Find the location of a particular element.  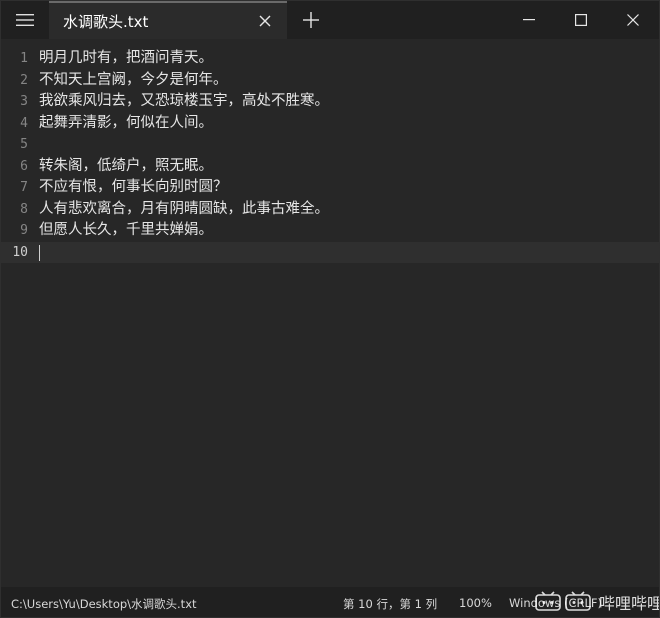

text-caret is located at coordinates (39, 252).